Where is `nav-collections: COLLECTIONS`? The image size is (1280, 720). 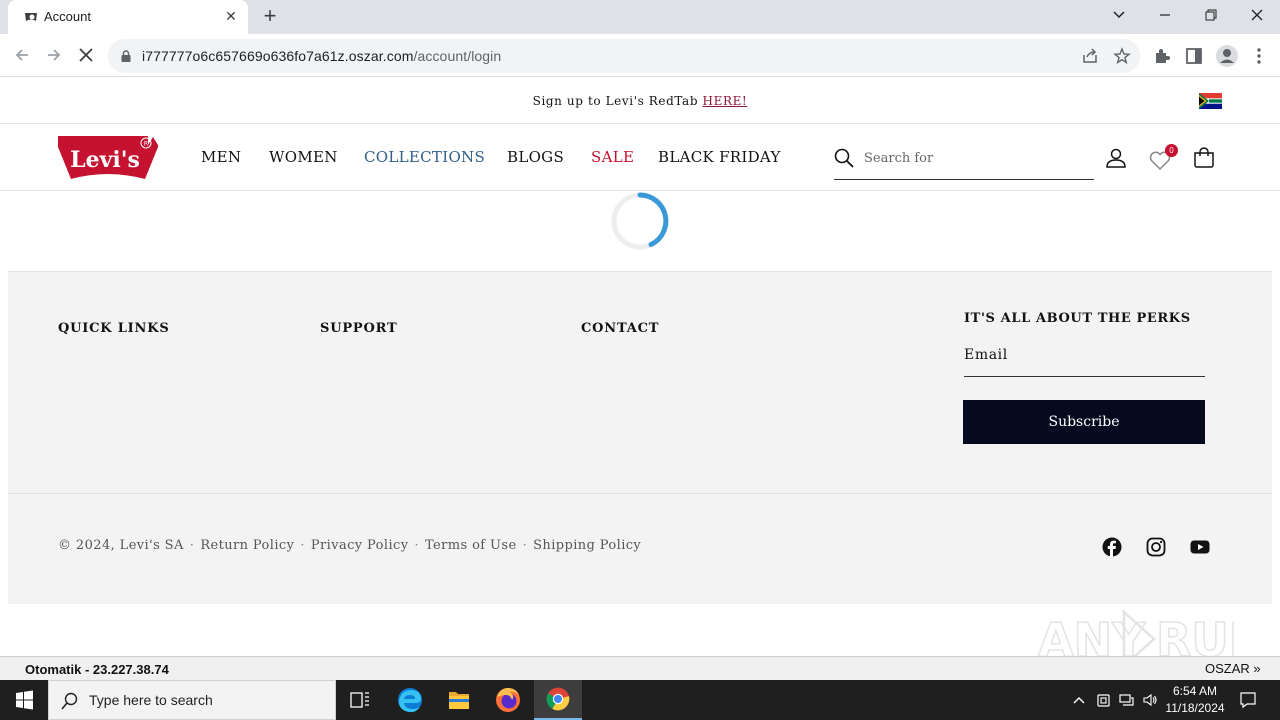
nav-collections: COLLECTIONS is located at coordinates (424, 157).